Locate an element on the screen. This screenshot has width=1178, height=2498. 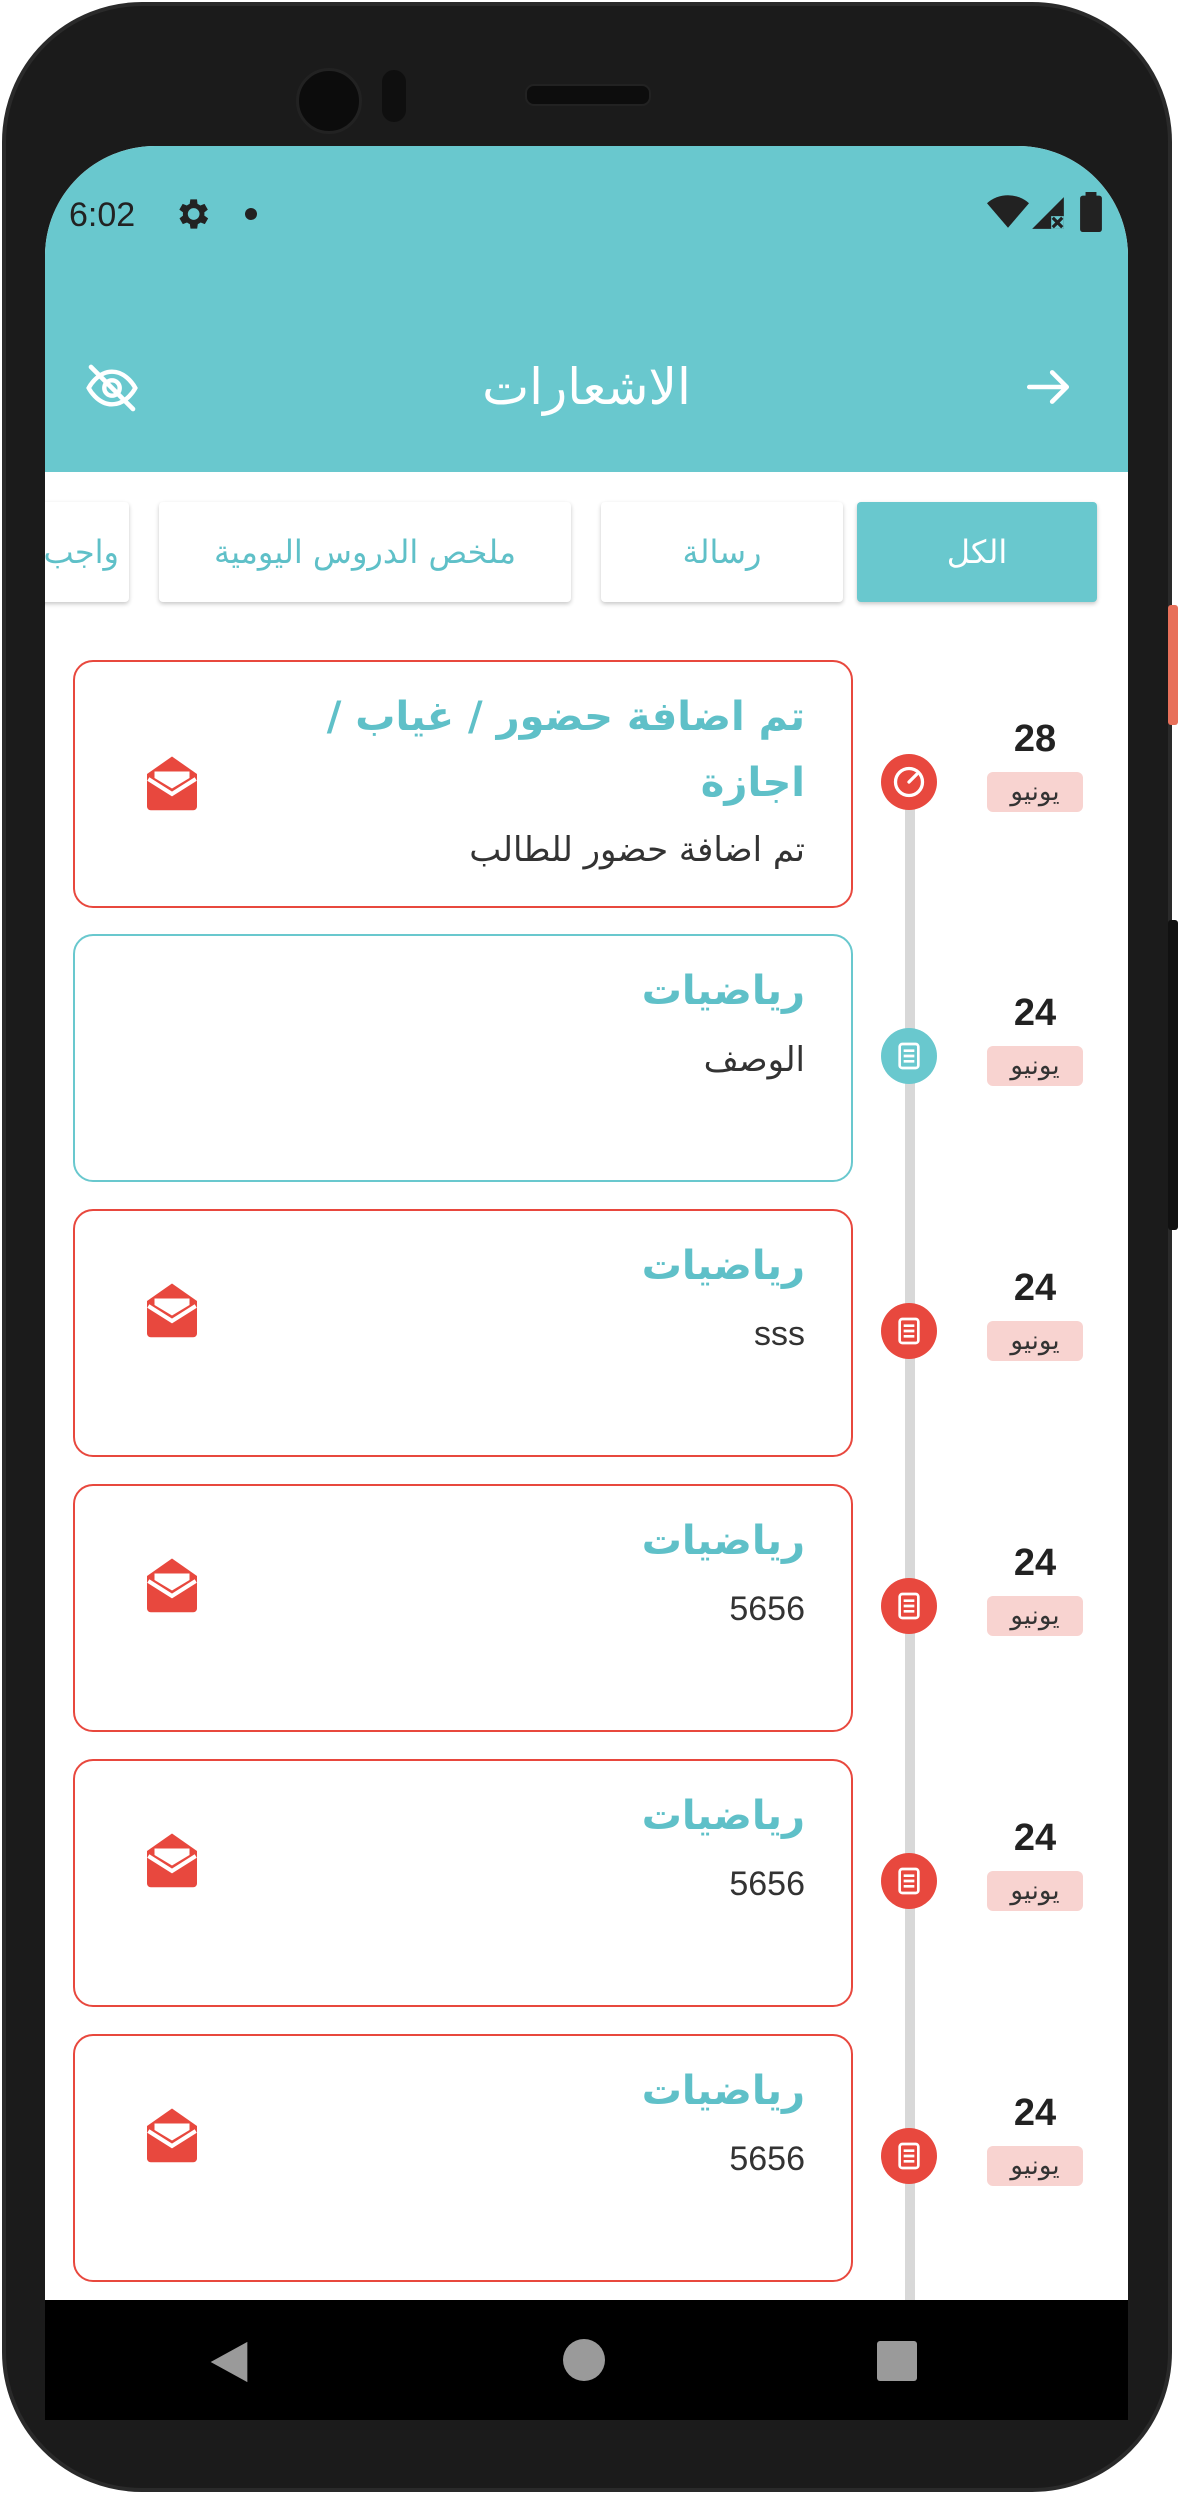
proximity-sensor is located at coordinates (394, 96).